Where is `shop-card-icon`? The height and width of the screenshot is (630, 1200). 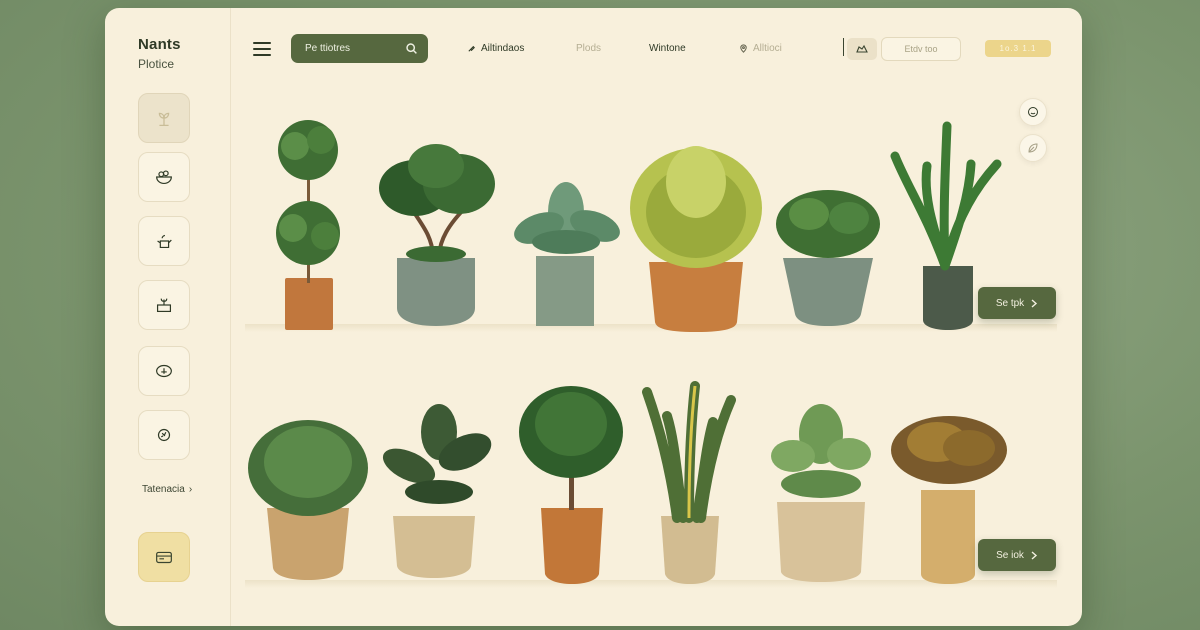
shop-card-icon is located at coordinates (164, 557).